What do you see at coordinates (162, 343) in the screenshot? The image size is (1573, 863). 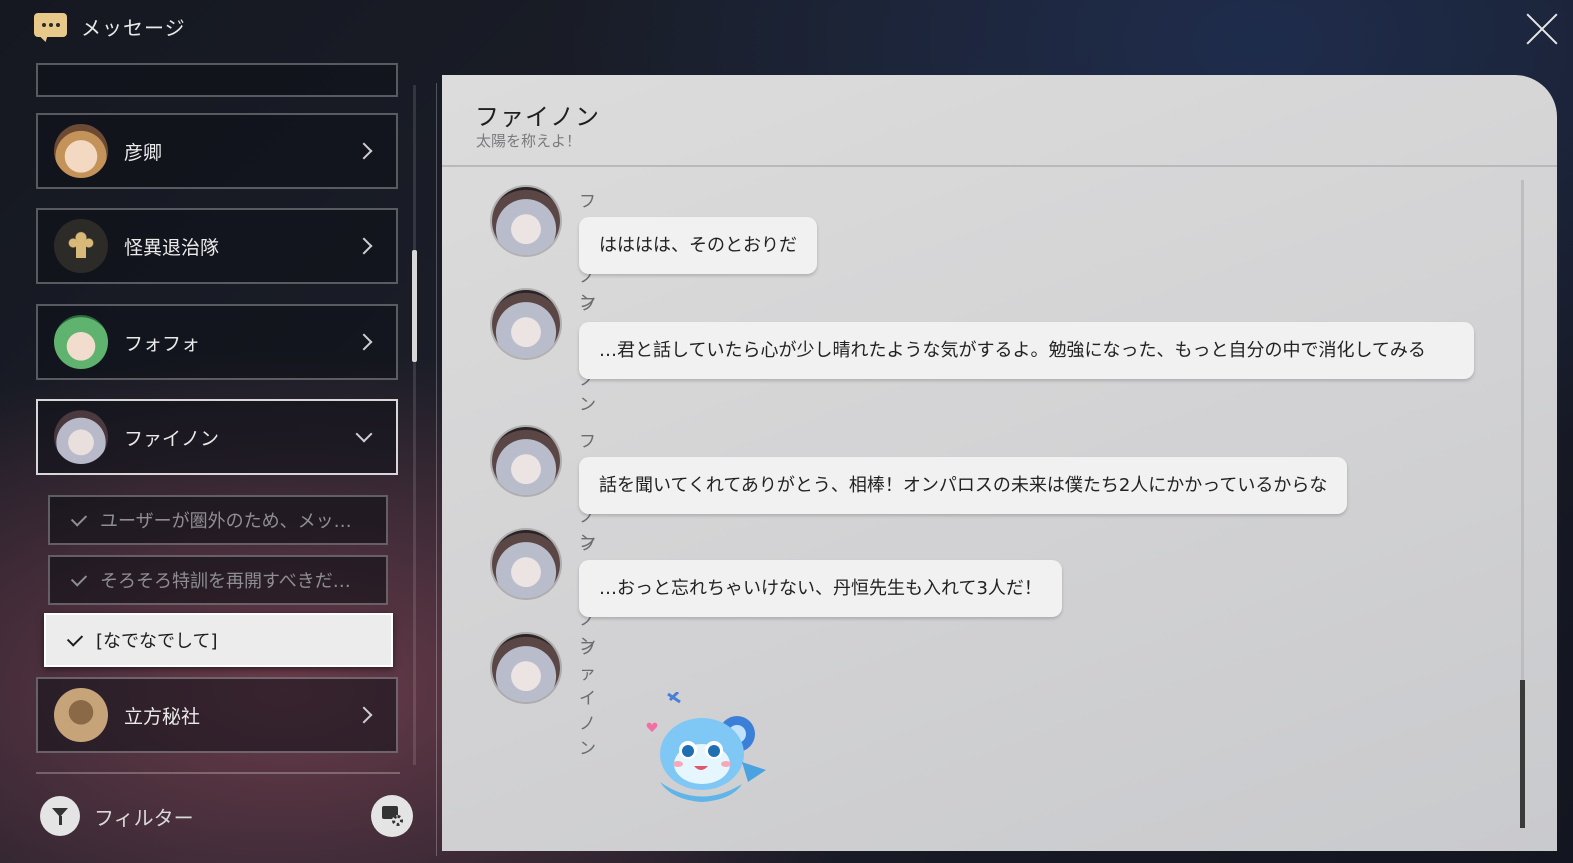 I see `contact-name: フォフォ` at bounding box center [162, 343].